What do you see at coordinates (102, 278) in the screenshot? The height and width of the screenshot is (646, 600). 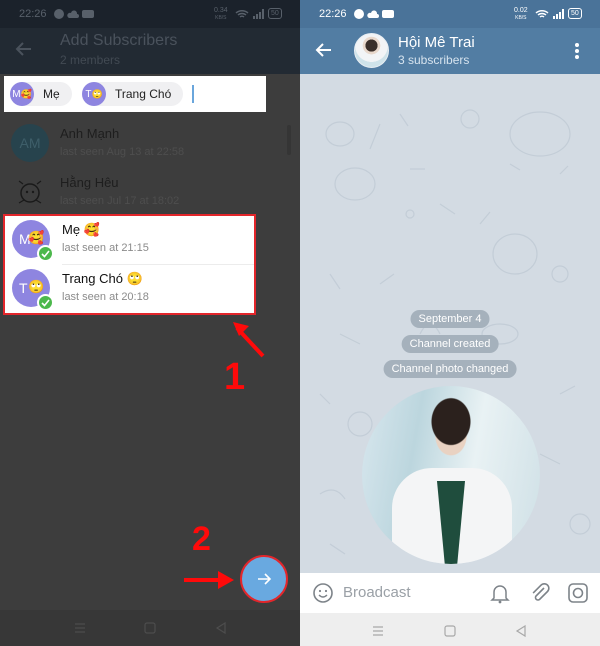 I see `contact-name: Trang Chó 🙄` at bounding box center [102, 278].